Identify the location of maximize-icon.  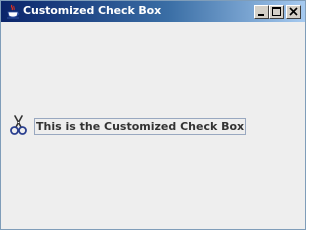
(276, 11).